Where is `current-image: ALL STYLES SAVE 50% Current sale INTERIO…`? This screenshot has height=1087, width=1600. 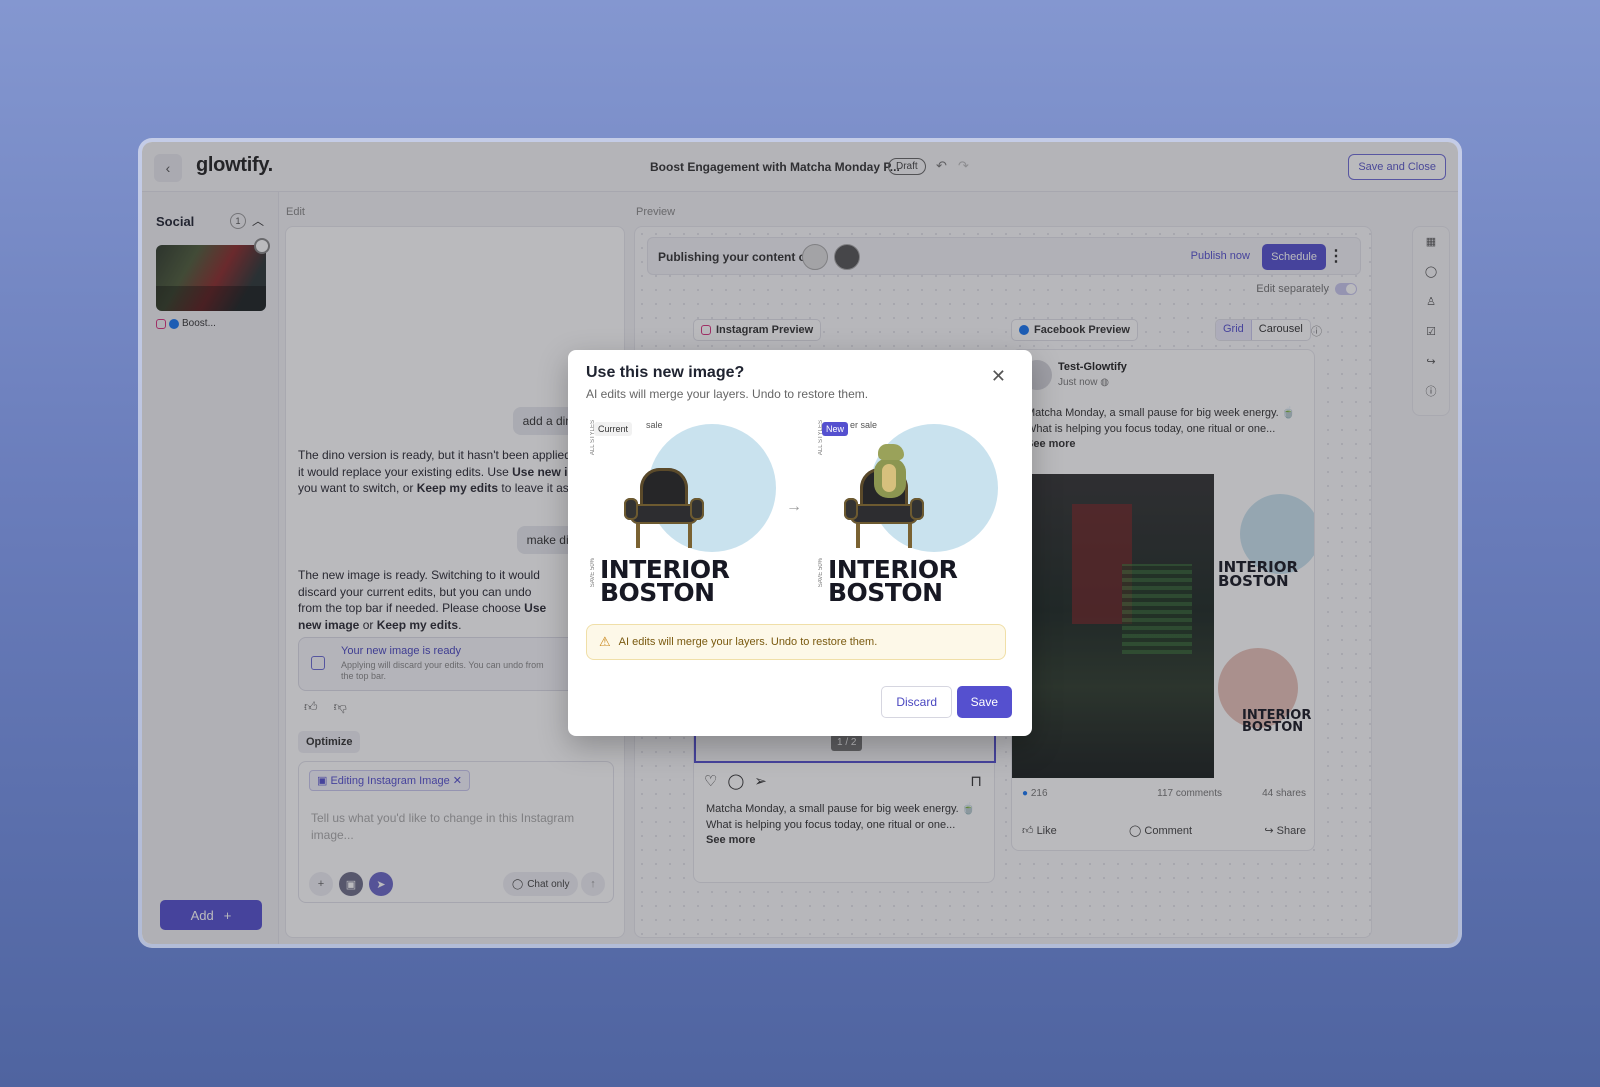 current-image: ALL STYLES SAVE 50% Current sale INTERIO… is located at coordinates (682, 514).